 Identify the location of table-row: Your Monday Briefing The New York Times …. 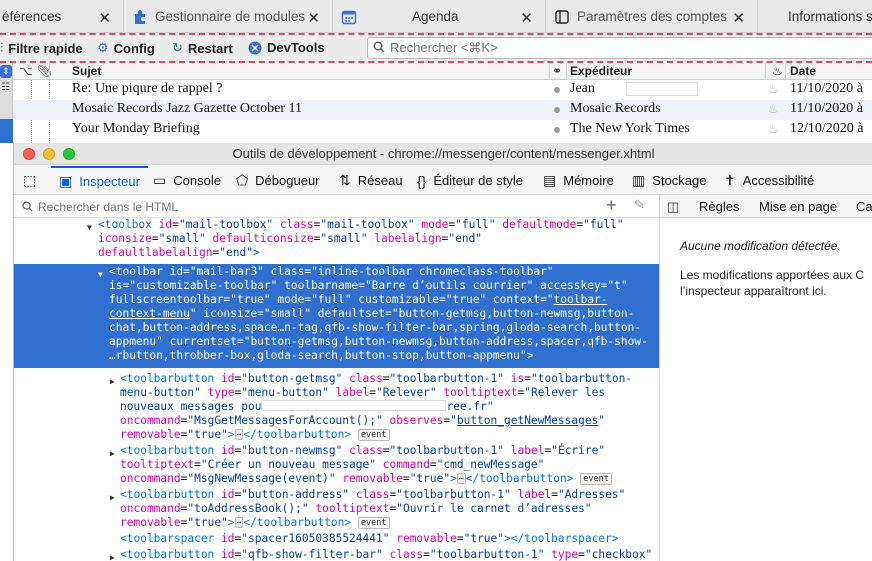
(442, 130).